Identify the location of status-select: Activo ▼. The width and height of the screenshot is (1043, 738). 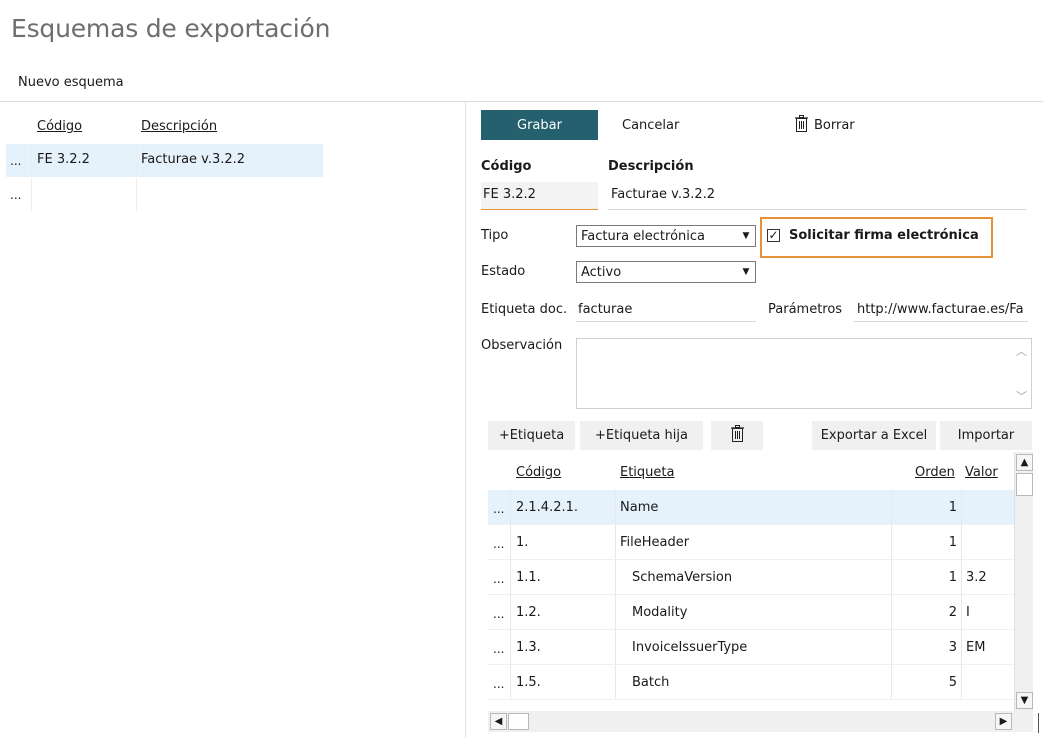
(666, 272).